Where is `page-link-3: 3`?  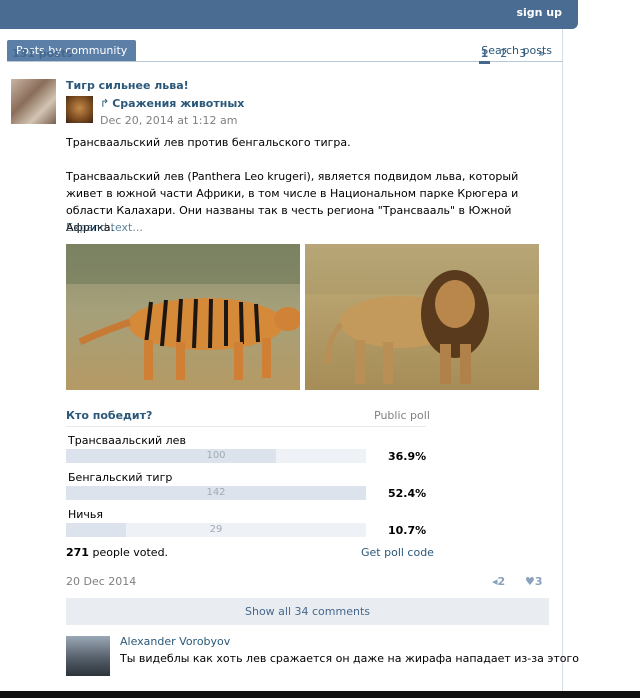
page-link-3: 3 is located at coordinates (522, 55).